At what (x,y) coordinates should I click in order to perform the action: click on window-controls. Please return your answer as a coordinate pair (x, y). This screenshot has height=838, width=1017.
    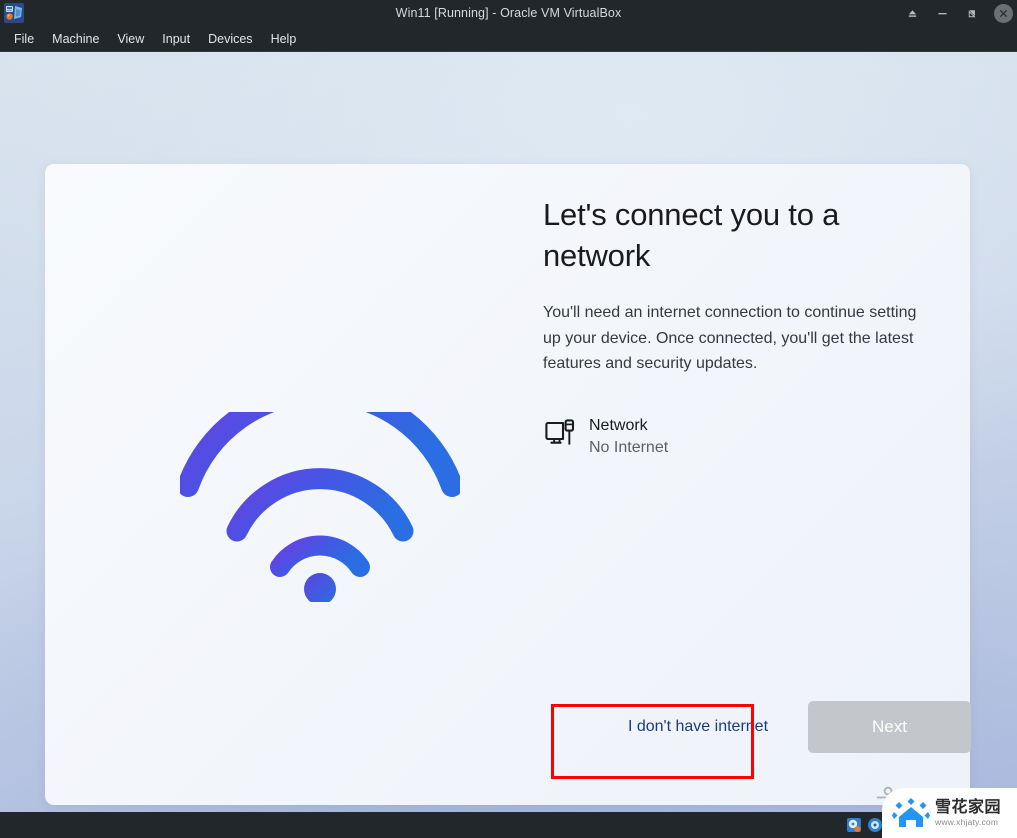
    Looking at the image, I should click on (958, 13).